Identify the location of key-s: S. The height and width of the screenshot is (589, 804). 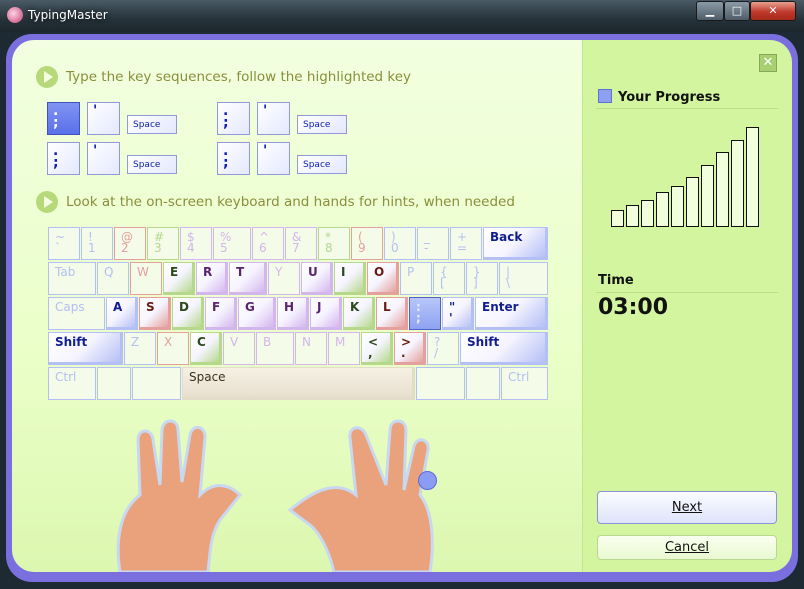
(155, 313).